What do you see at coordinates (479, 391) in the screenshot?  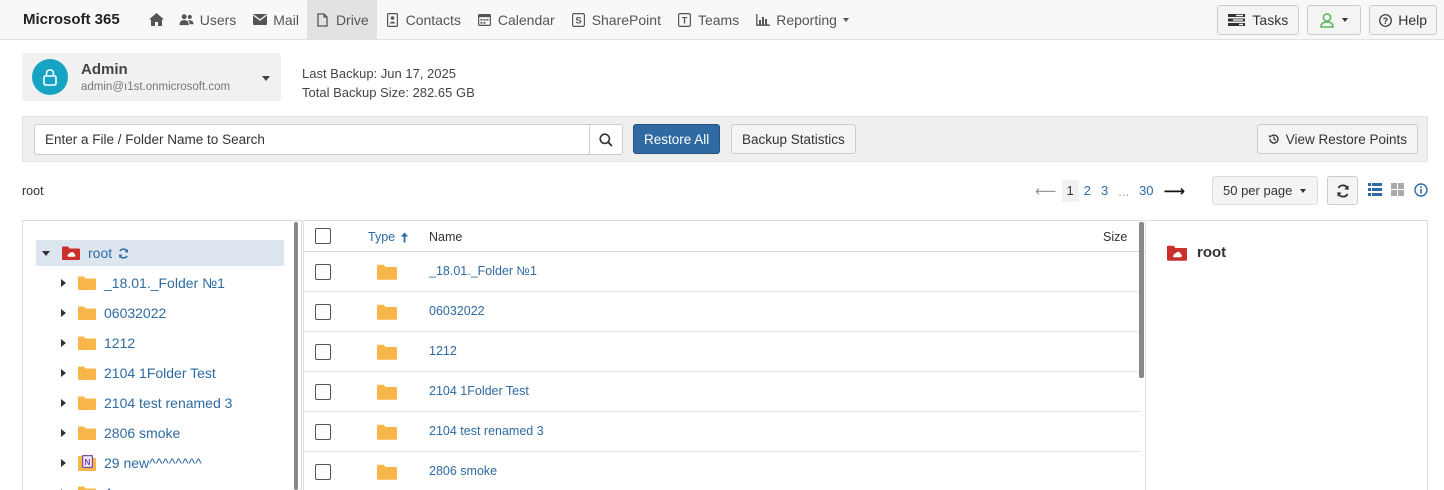 I see `row-name: 2104 1Folder Test` at bounding box center [479, 391].